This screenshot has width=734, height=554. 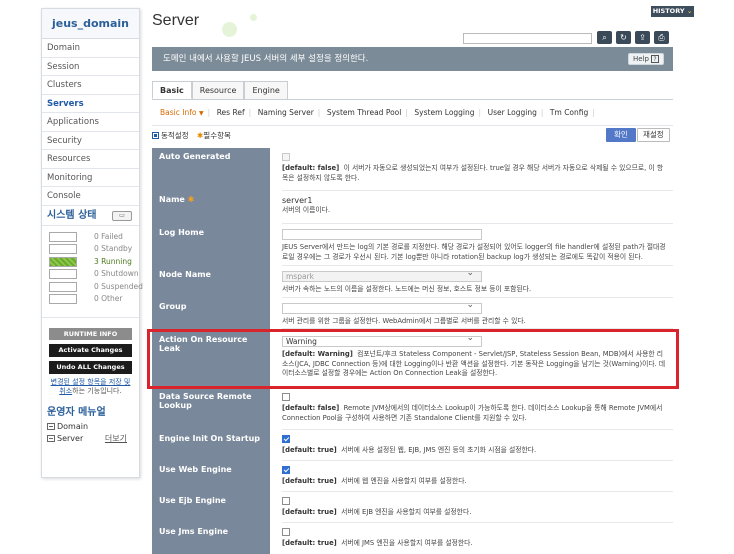 I want to click on history-label: HISTORY, so click(x=668, y=11).